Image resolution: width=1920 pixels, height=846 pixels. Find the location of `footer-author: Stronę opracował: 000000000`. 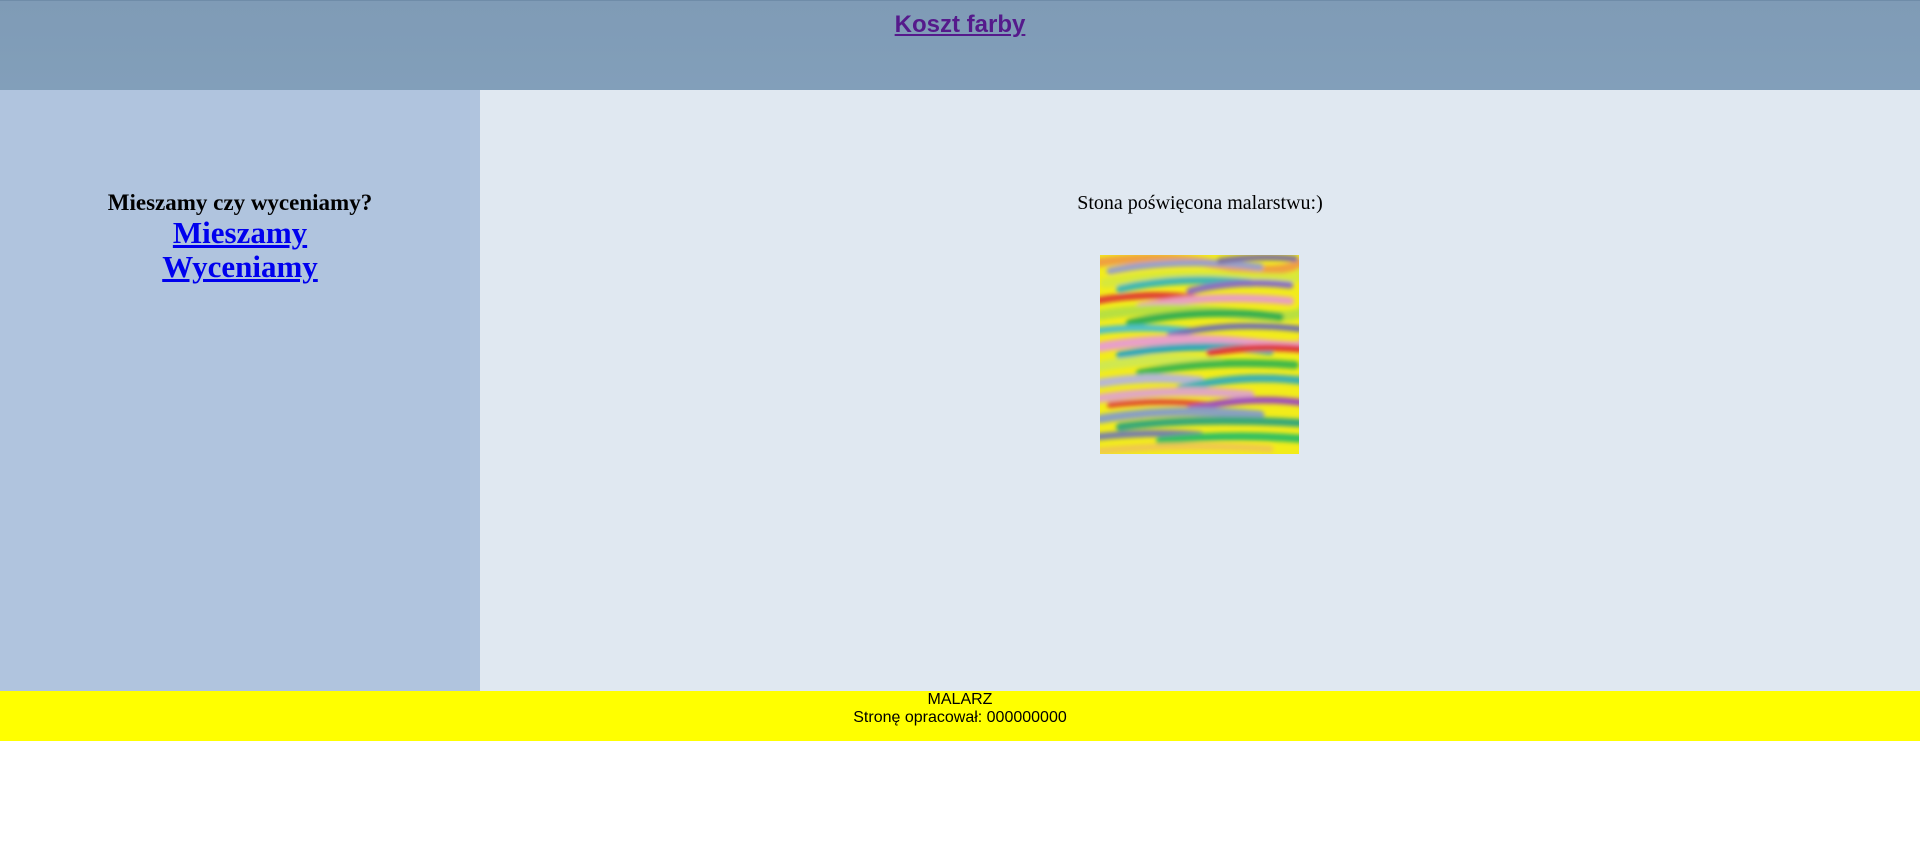

footer-author: Stronę opracował: 000000000 is located at coordinates (960, 717).